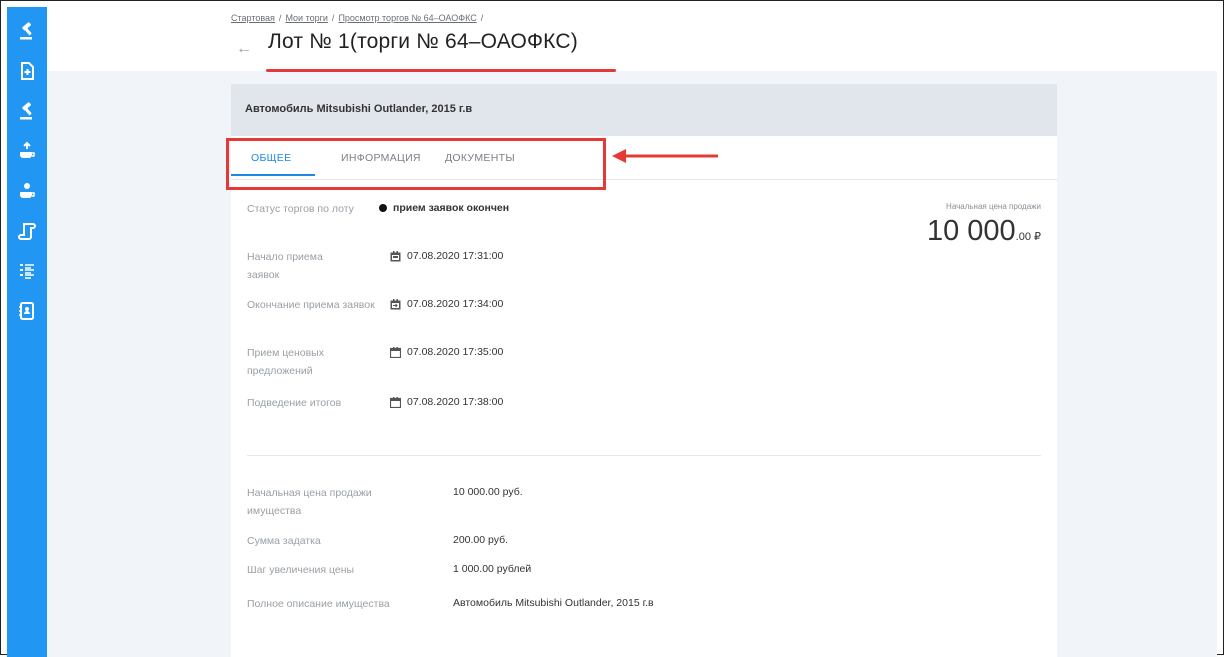 This screenshot has height=657, width=1226. I want to click on page-header, so click(632, 39).